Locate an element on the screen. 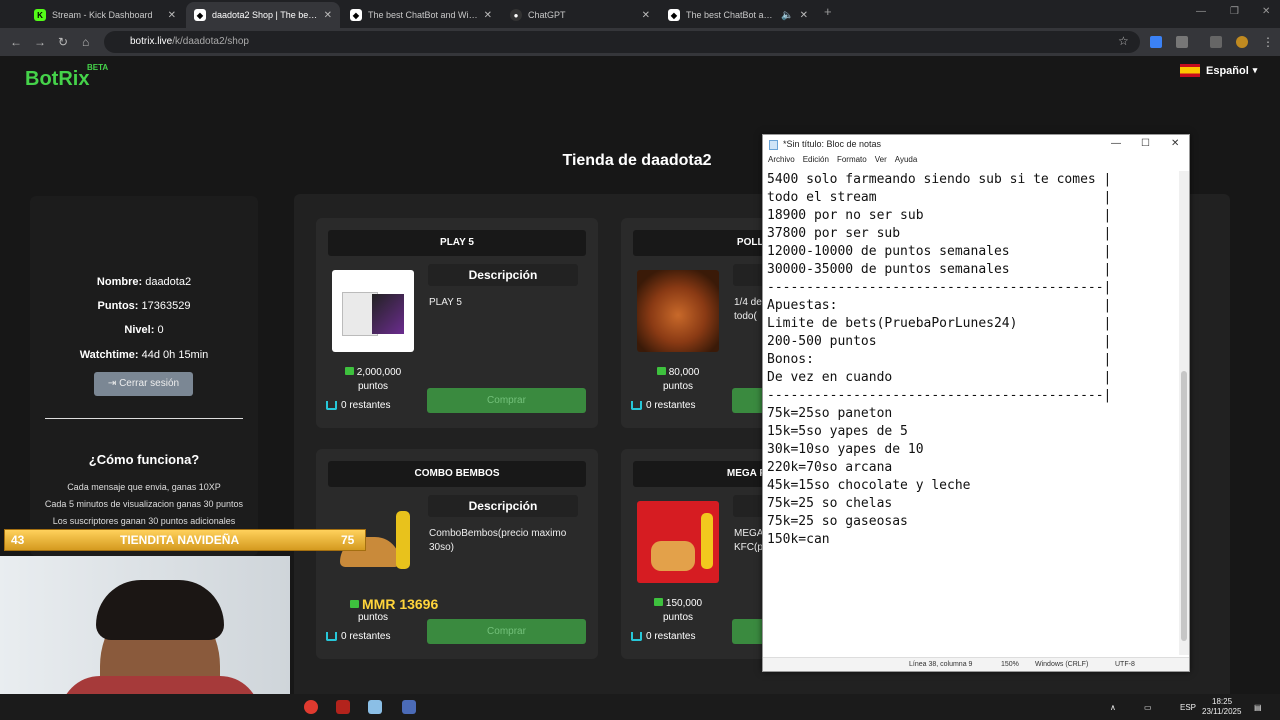  tab-kick-dashboard: K Stream - Kick Dashboard ✕ is located at coordinates (105, 15).